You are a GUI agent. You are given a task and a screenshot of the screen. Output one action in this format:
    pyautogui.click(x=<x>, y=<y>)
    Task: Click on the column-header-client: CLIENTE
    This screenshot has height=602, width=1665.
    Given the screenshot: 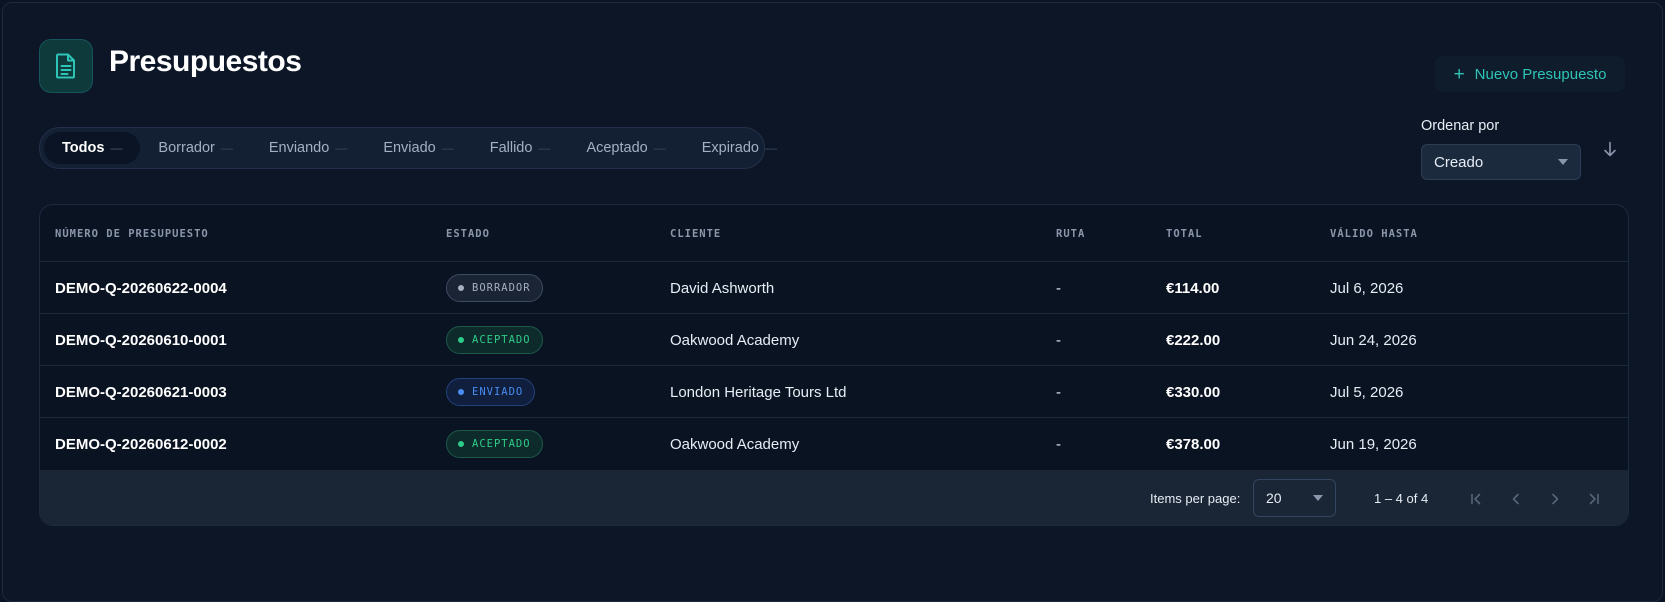 What is the action you would take?
    pyautogui.click(x=695, y=234)
    